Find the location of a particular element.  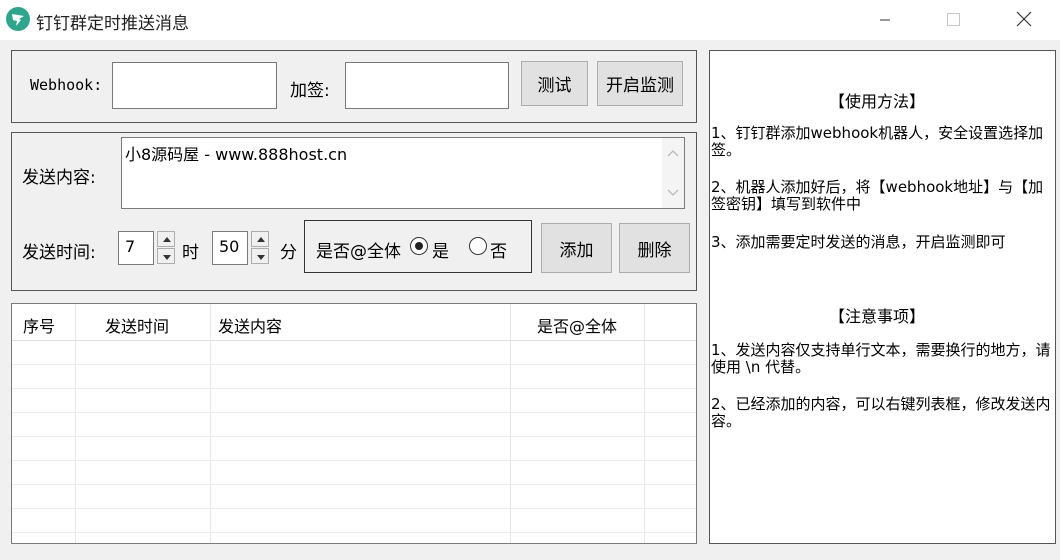

send-time-label: 发送时间: is located at coordinates (59, 253).